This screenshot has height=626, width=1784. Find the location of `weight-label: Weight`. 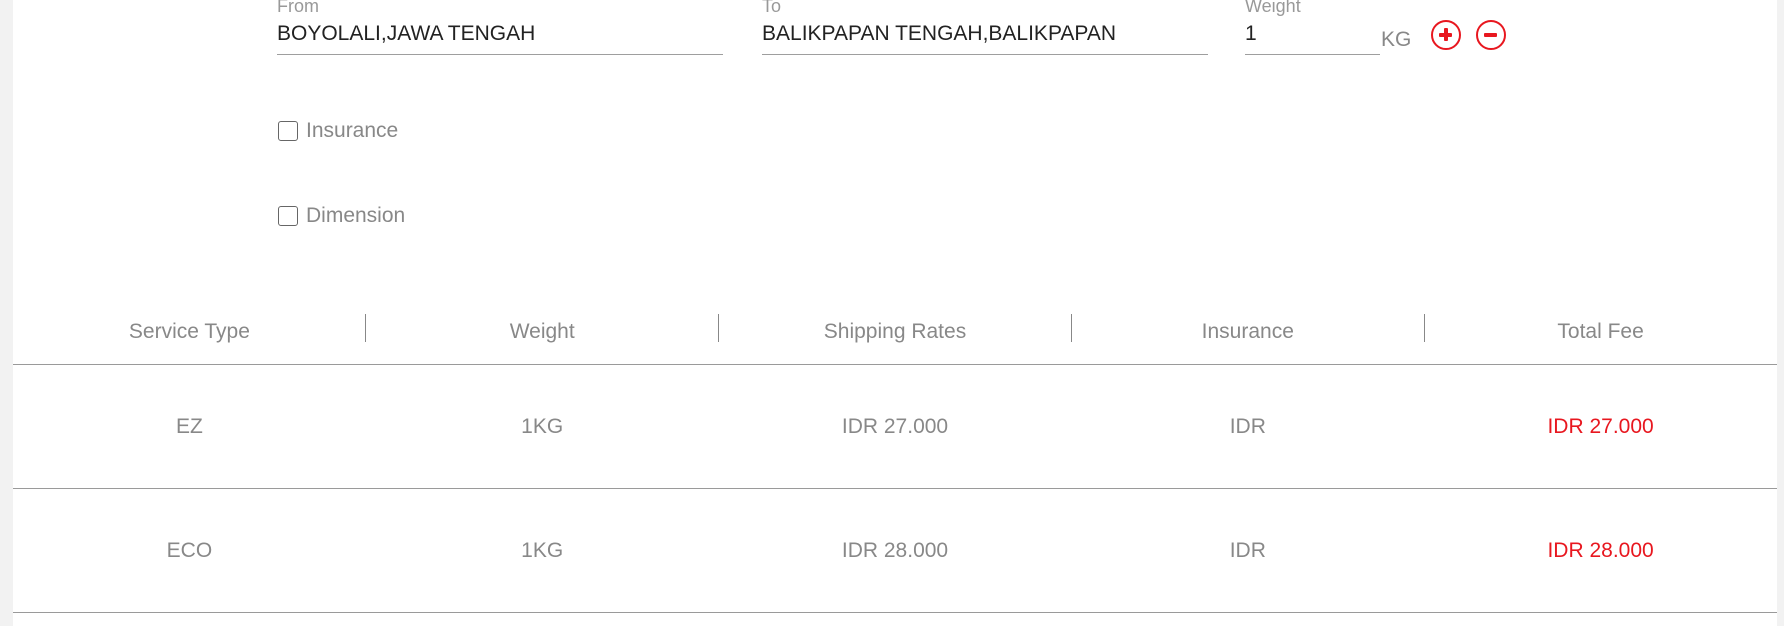

weight-label: Weight is located at coordinates (1273, 8).